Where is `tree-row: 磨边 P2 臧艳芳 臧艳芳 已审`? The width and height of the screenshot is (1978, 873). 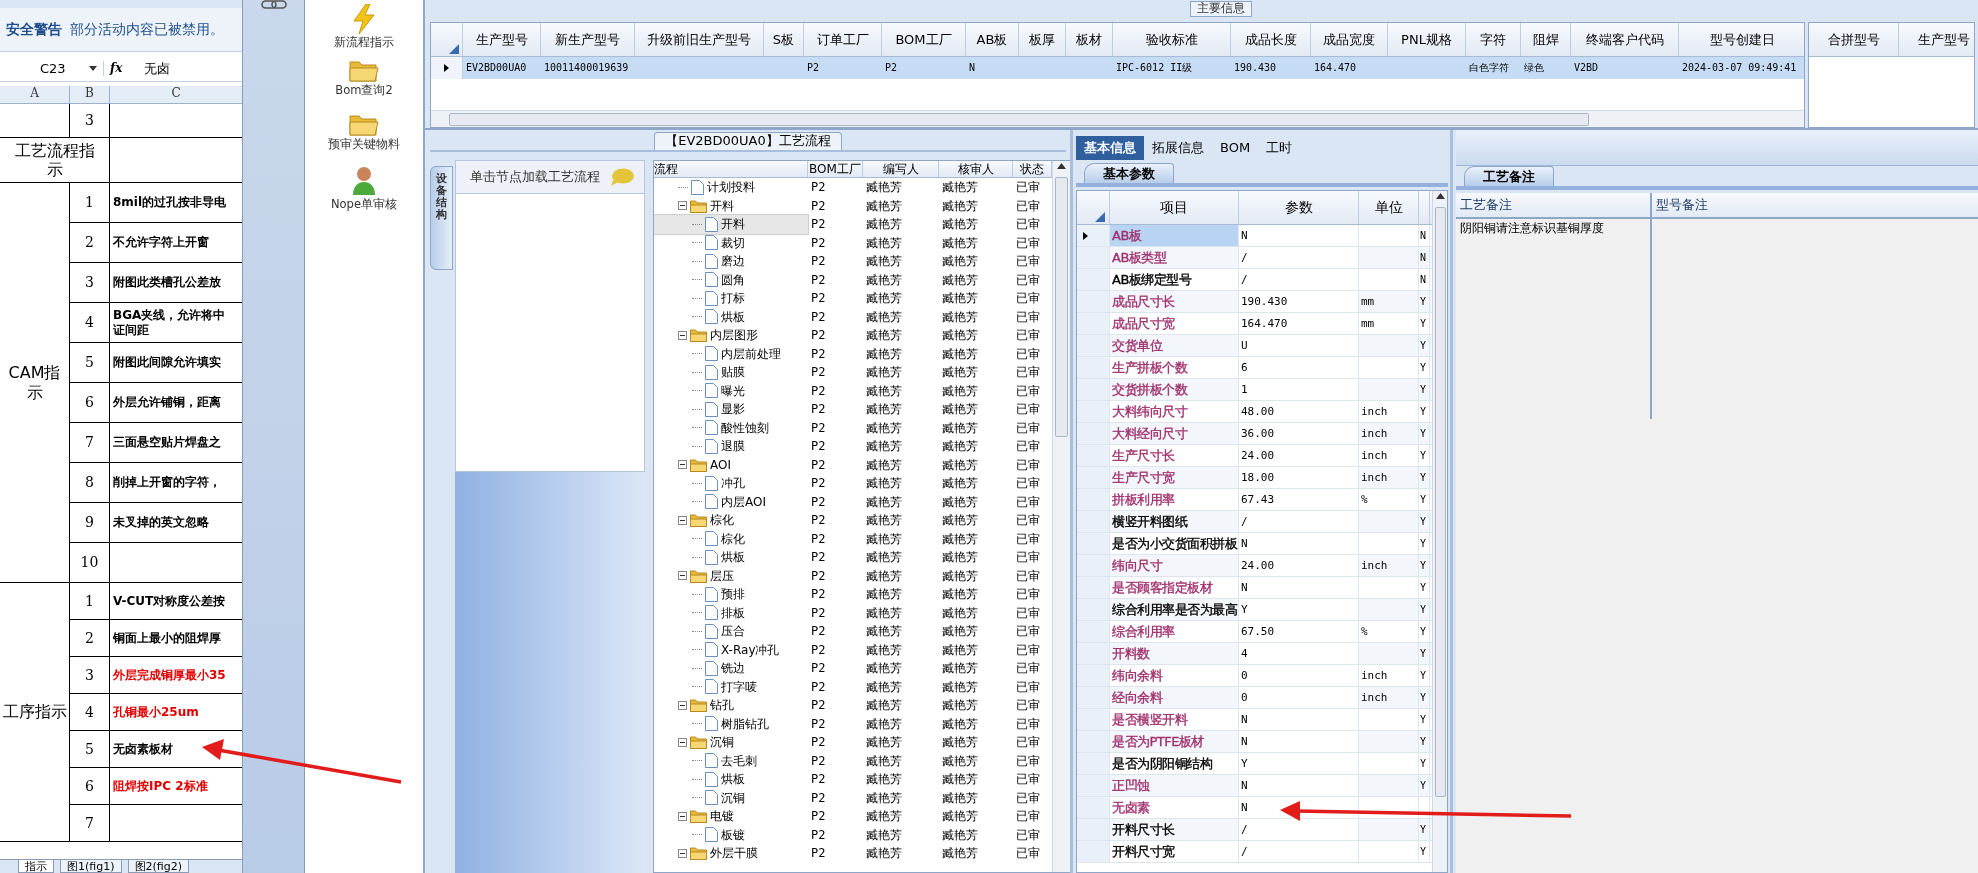 tree-row: 磨边 P2 臧艳芳 臧艳芳 已审 is located at coordinates (853, 261).